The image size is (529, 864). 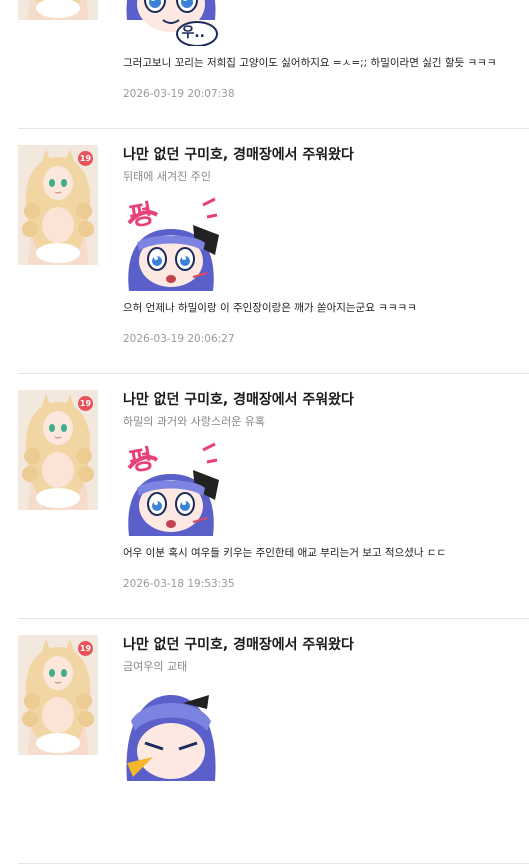 I want to click on surprised-maid-sticker: 우.., so click(x=171, y=23).